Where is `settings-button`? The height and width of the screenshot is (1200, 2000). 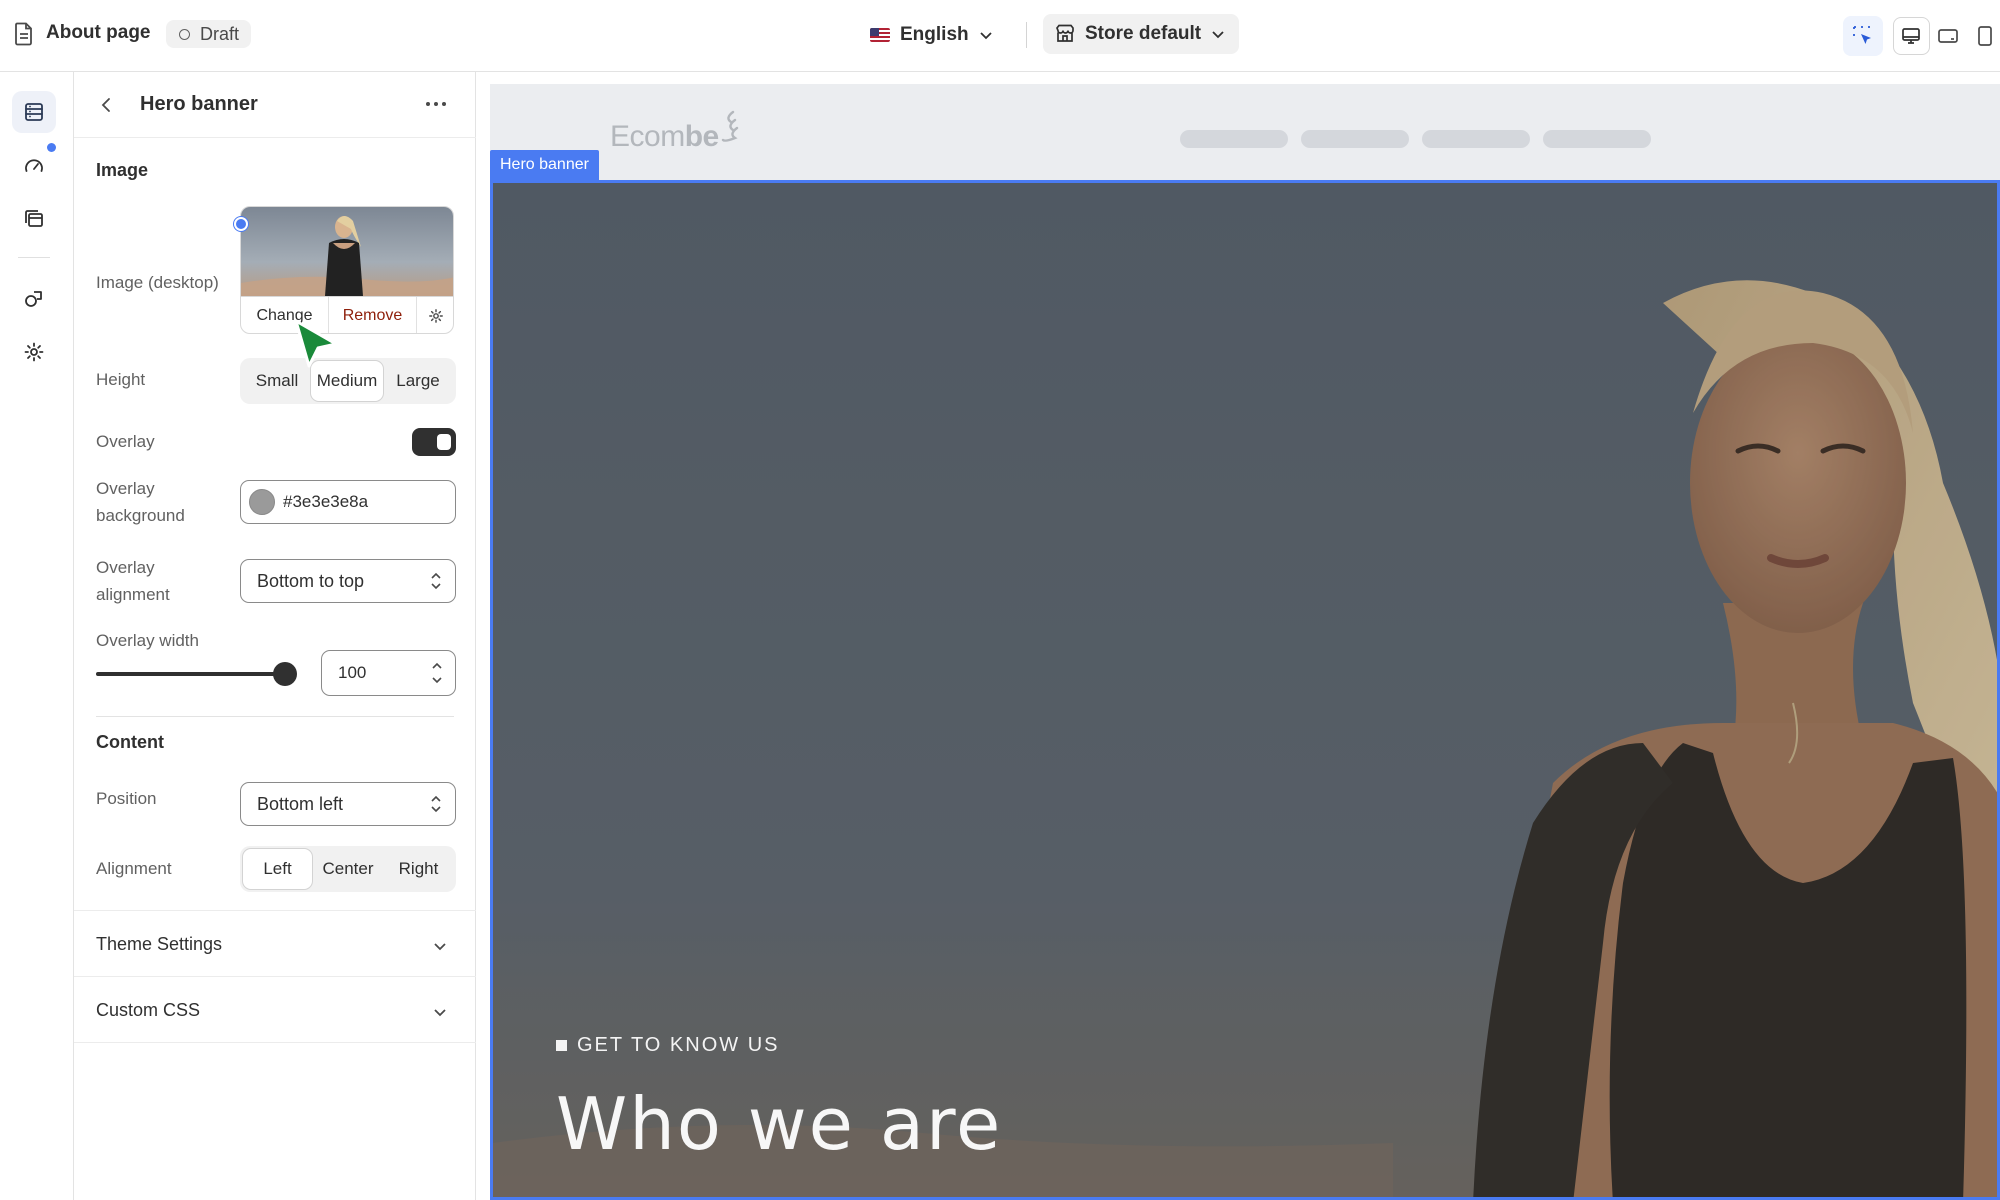
settings-button is located at coordinates (34, 352).